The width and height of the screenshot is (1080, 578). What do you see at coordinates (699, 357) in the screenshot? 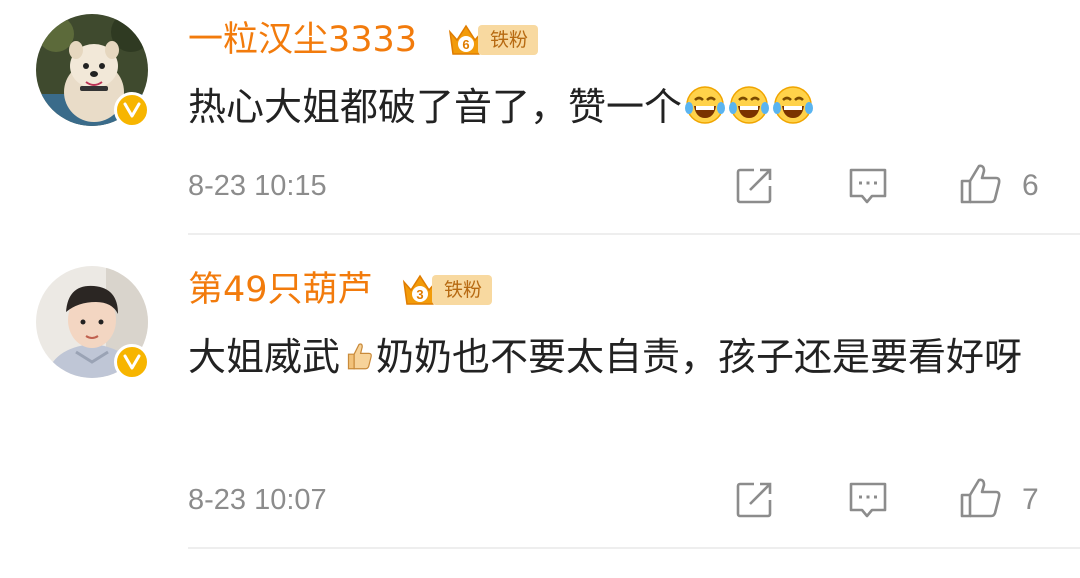
I see `comment-text-part-2: 奶奶也不要太自责，孩子还是要看好呀` at bounding box center [699, 357].